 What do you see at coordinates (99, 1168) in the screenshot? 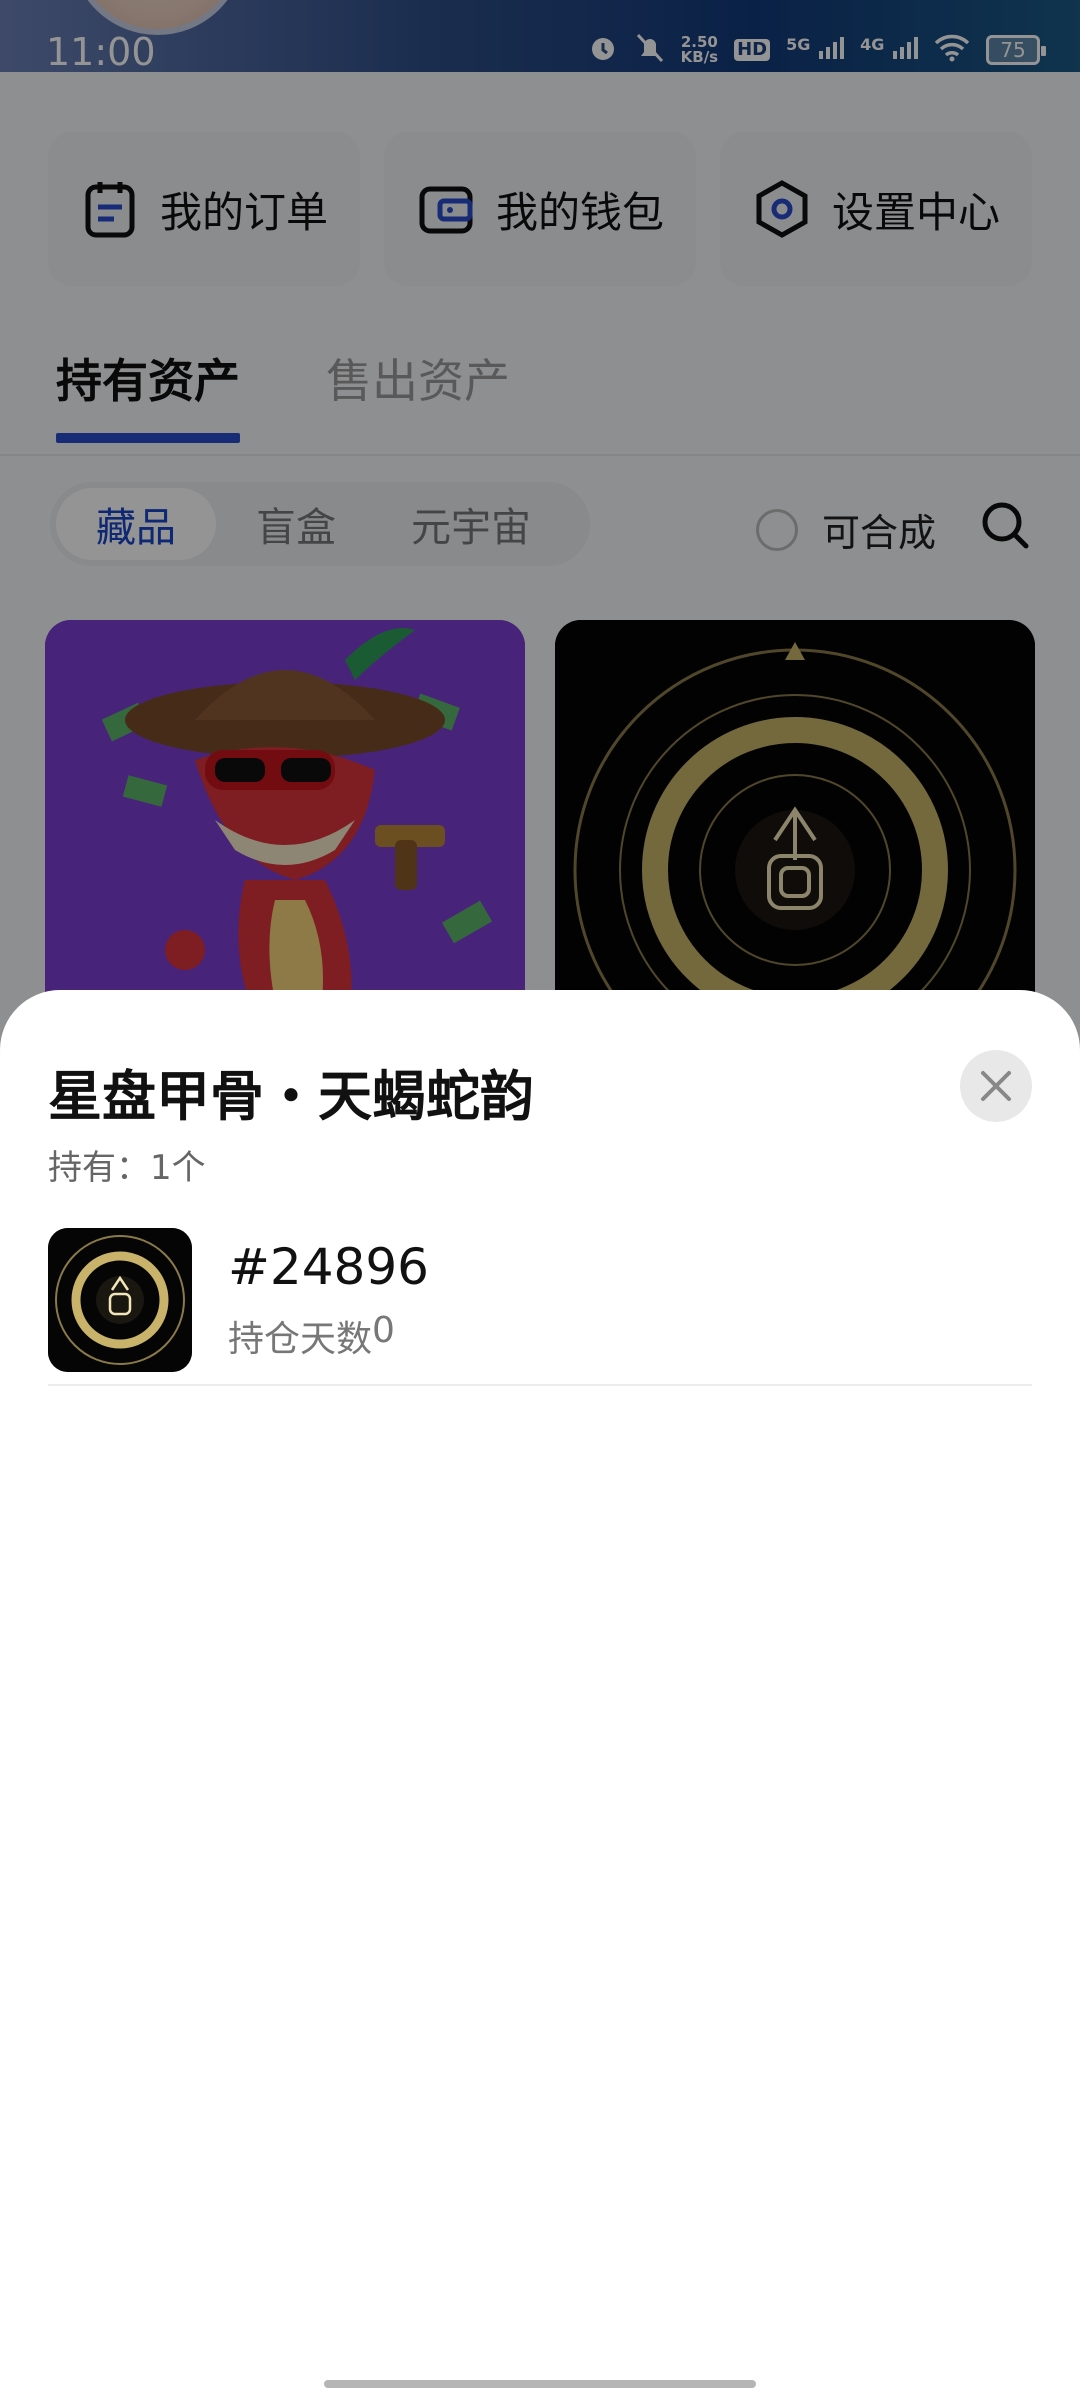
I see `held-label: 持有：` at bounding box center [99, 1168].